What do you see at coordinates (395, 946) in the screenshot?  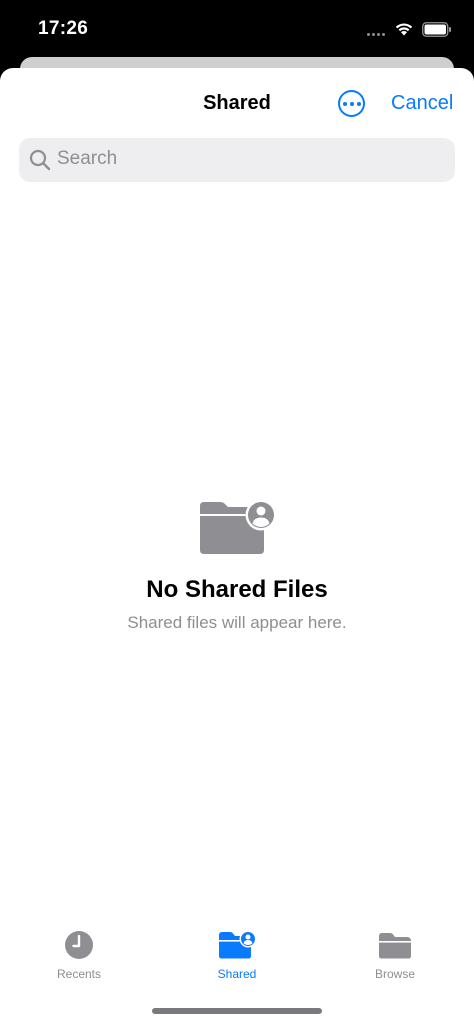 I see `folder-icon` at bounding box center [395, 946].